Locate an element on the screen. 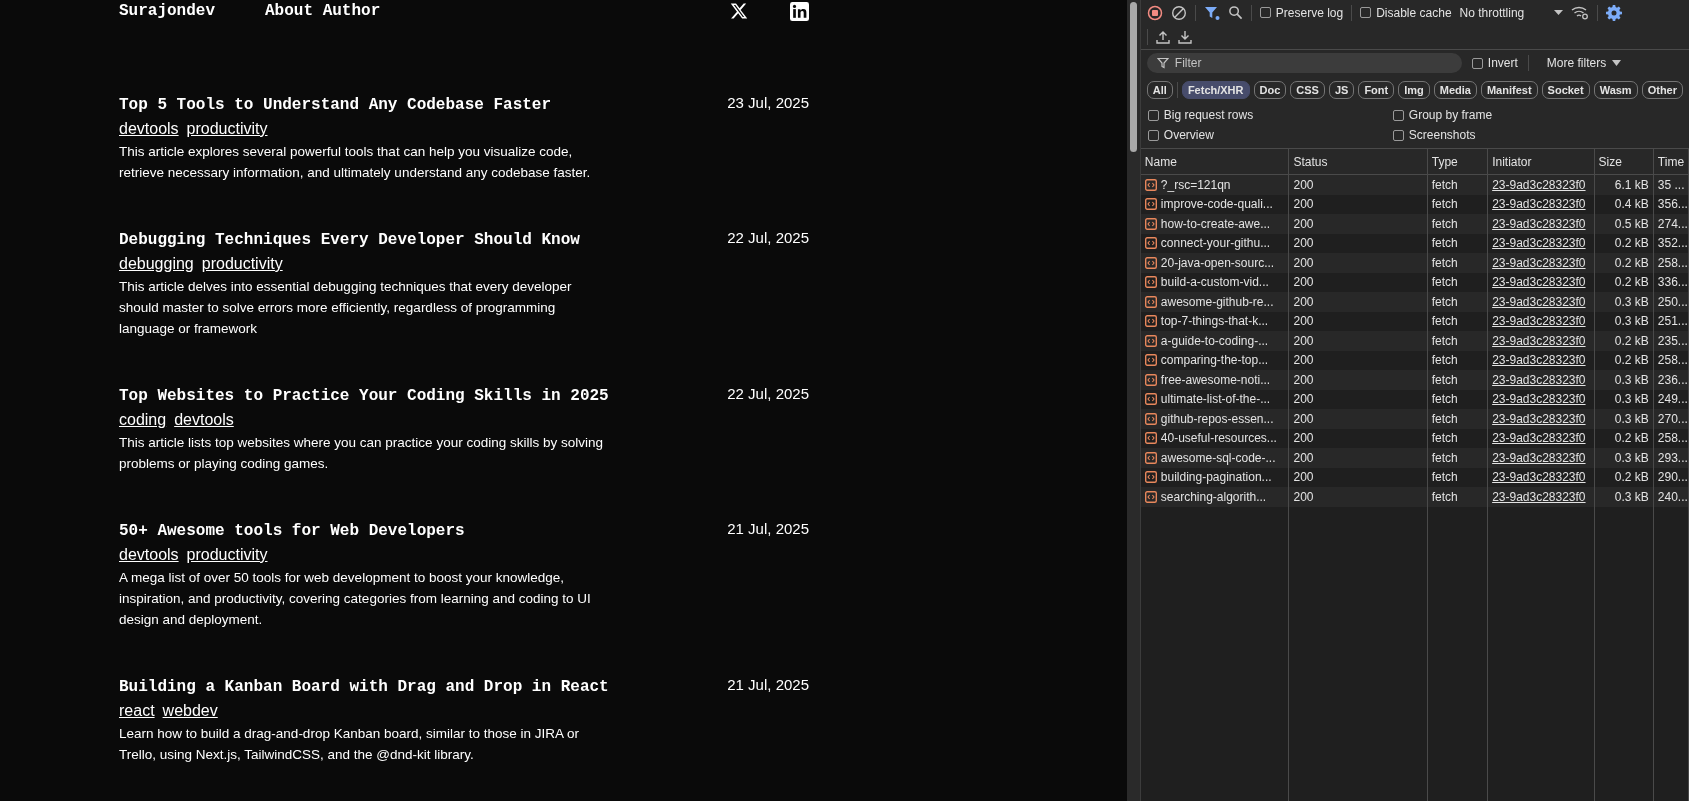  checkbox-label: Group by frame is located at coordinates (1450, 115).